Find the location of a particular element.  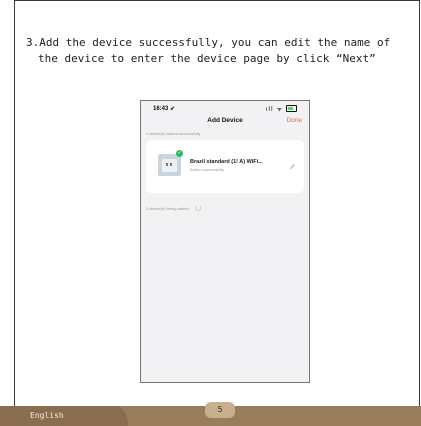

pending-count-label: 0 device(s) being added is located at coordinates (173, 208).